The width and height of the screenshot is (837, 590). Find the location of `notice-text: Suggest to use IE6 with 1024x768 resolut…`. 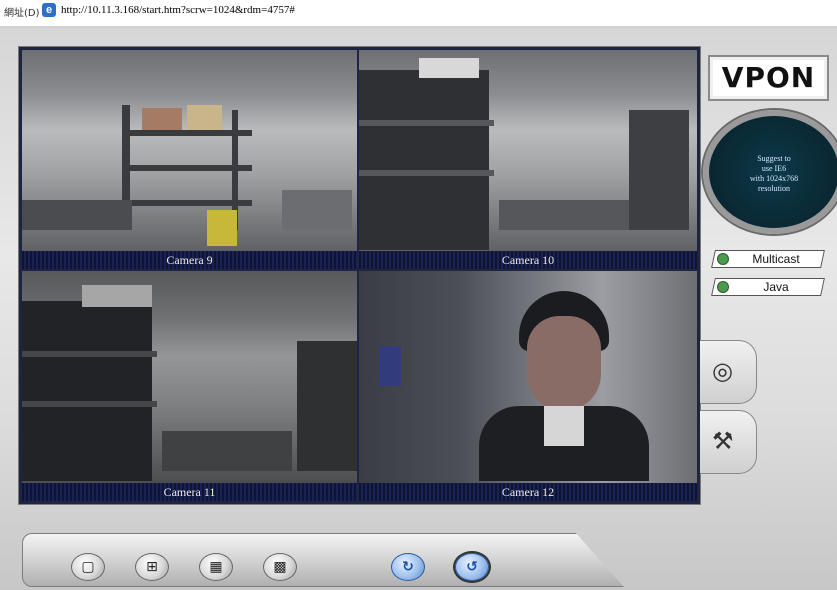

notice-text: Suggest to use IE6 with 1024x768 resolut… is located at coordinates (773, 174).